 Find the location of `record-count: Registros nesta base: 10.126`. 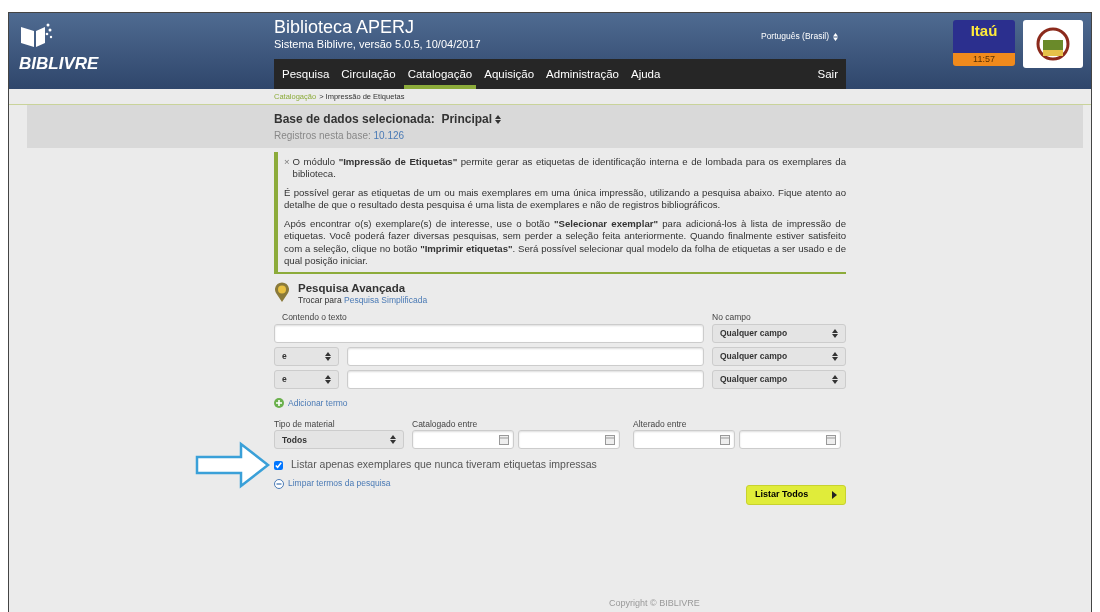

record-count: Registros nesta base: 10.126 is located at coordinates (340, 136).